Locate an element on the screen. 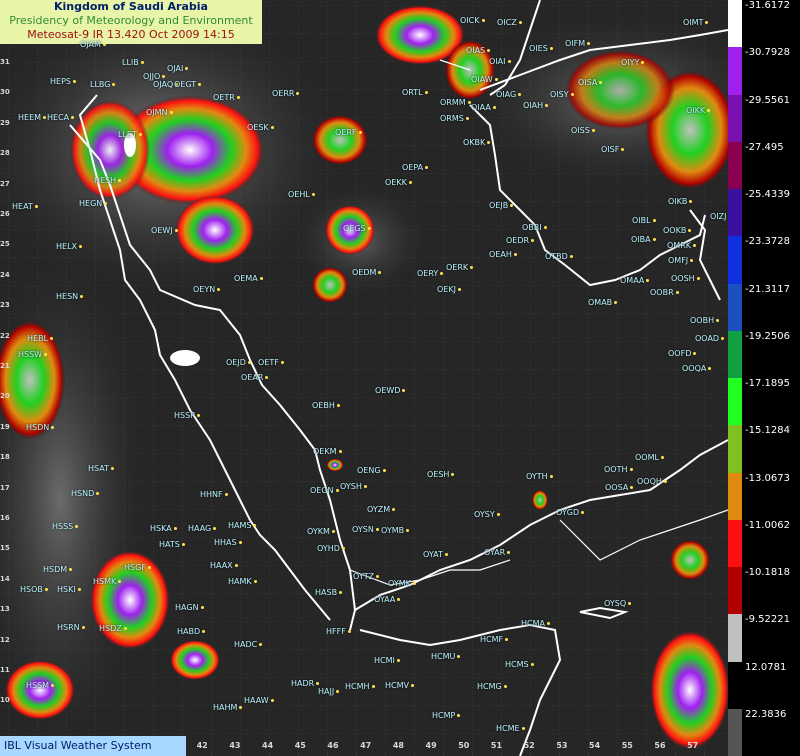 The height and width of the screenshot is (756, 800). station-hcmi: HCMI is located at coordinates (387, 660).